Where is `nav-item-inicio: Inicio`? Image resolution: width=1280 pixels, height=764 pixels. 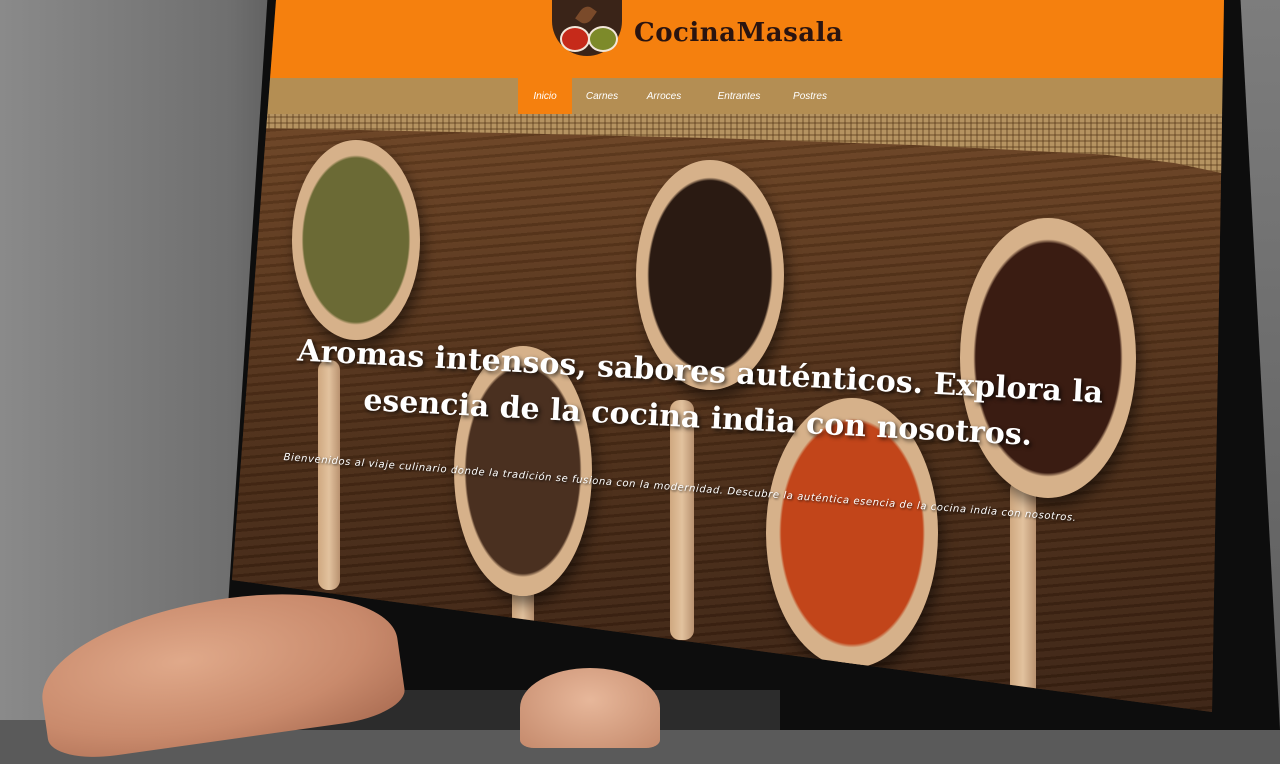
nav-item-inicio: Inicio is located at coordinates (545, 96).